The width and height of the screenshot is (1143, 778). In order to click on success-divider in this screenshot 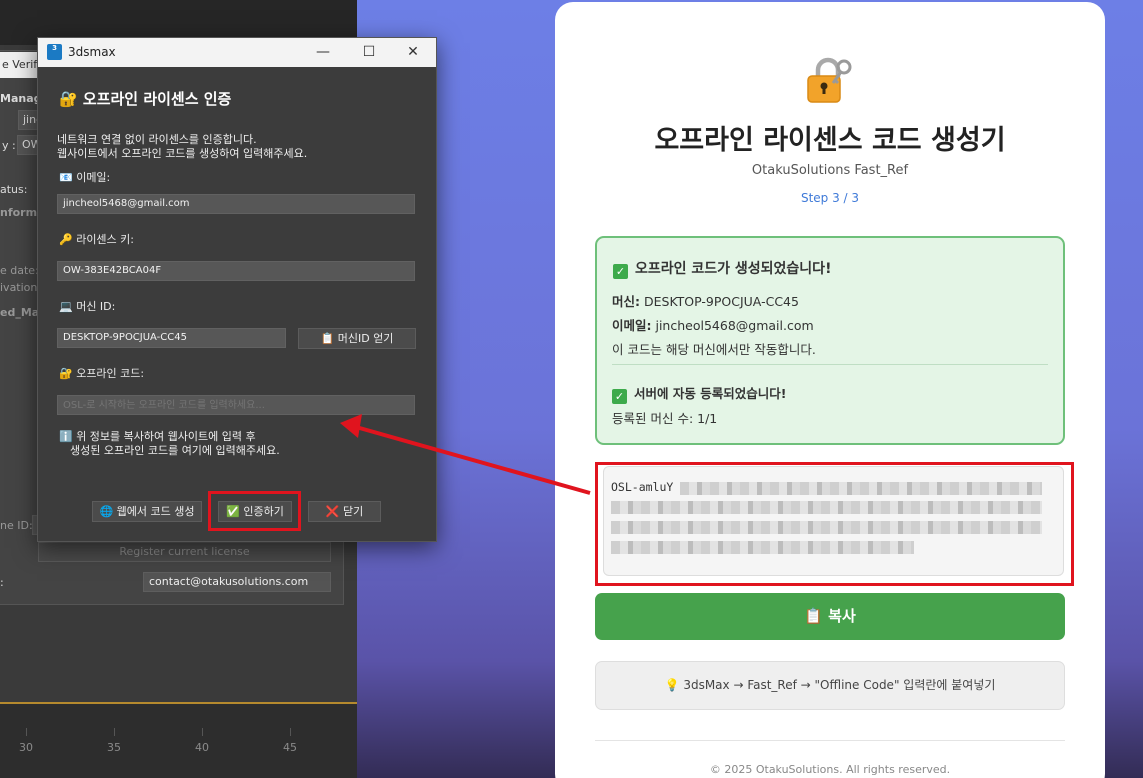, I will do `click(830, 364)`.